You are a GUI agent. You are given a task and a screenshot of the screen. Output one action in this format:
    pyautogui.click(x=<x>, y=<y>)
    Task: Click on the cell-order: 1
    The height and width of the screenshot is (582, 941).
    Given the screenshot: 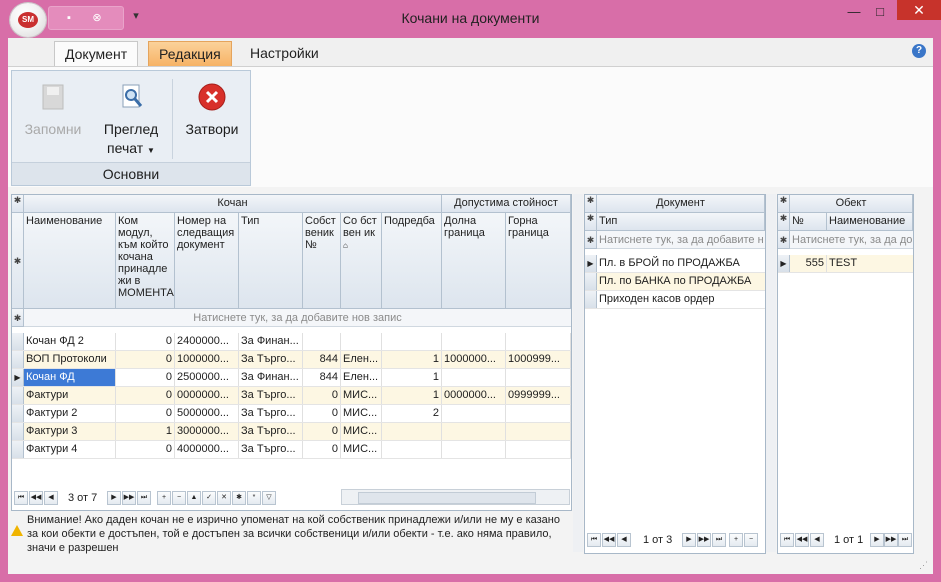 What is the action you would take?
    pyautogui.click(x=412, y=359)
    